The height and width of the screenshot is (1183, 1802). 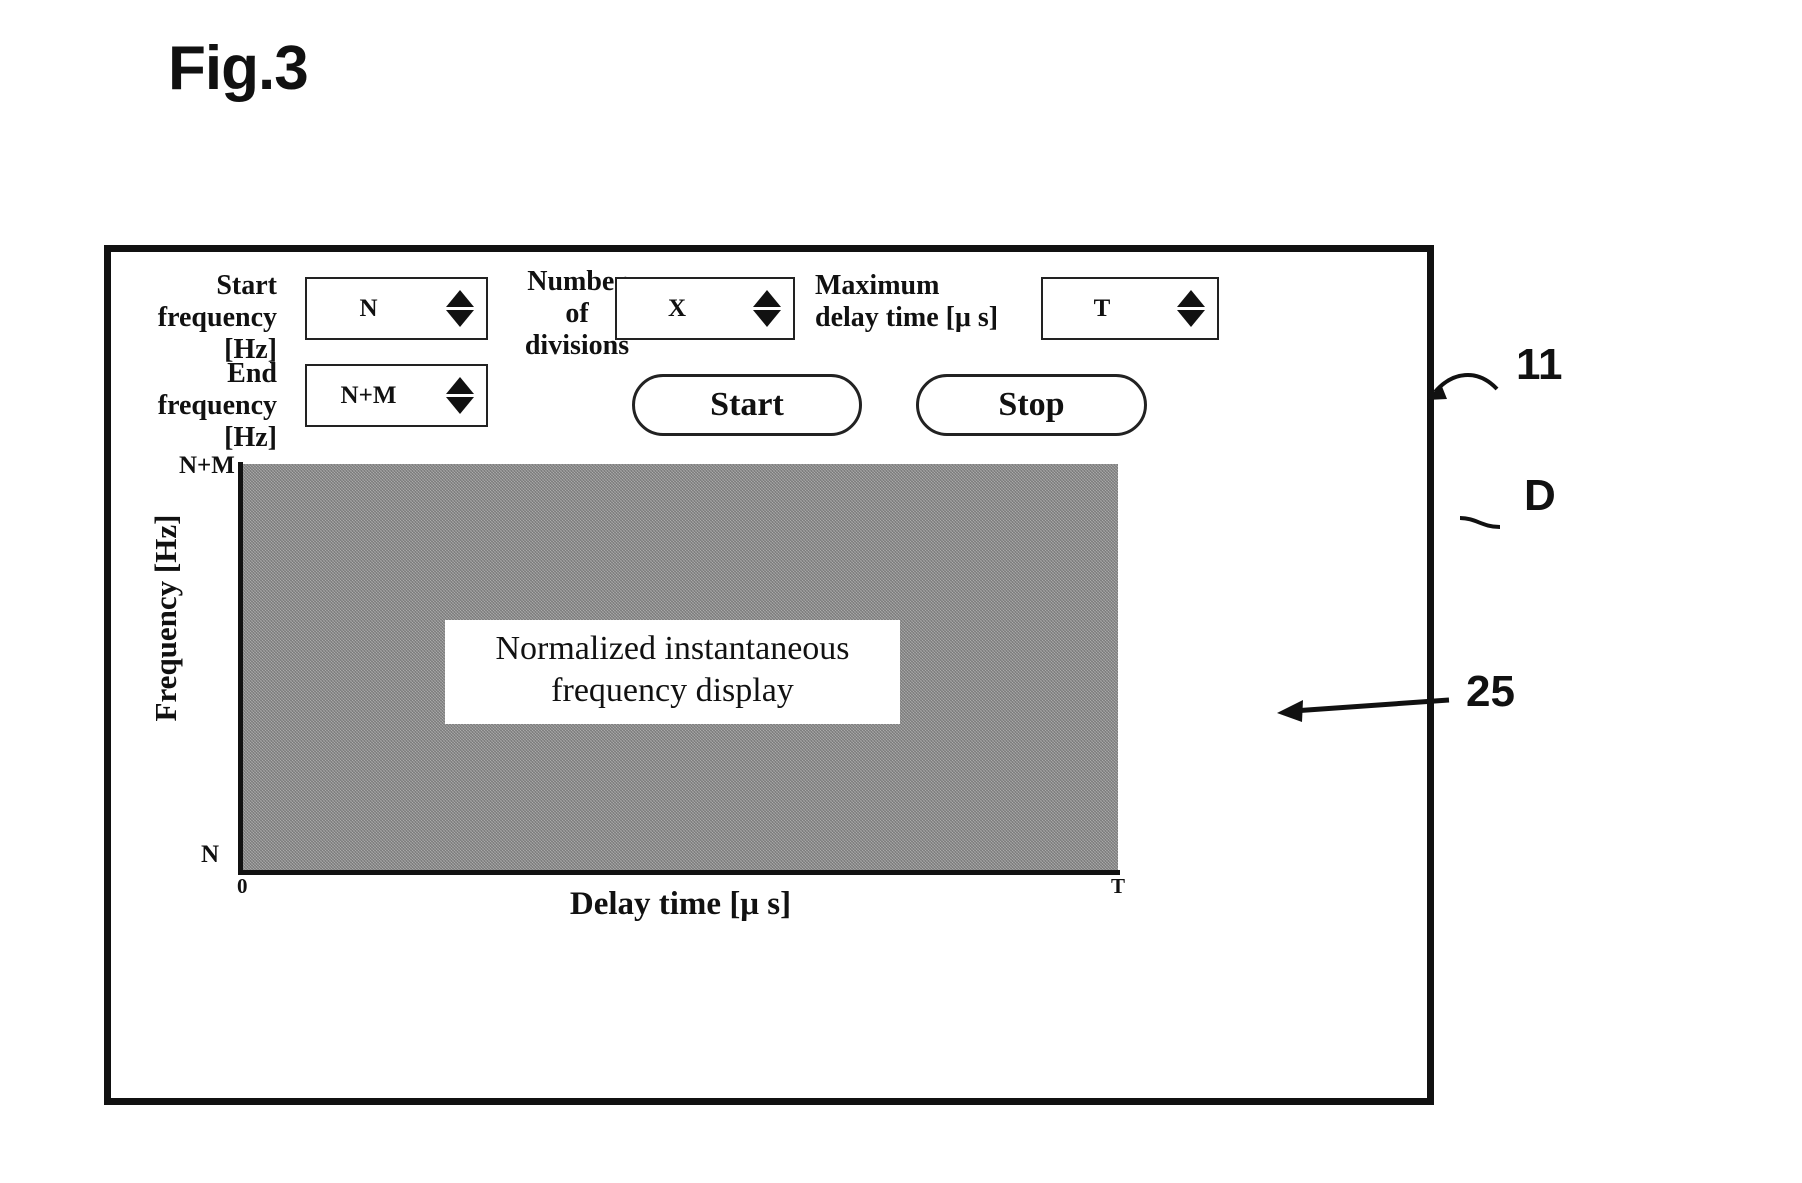 What do you see at coordinates (217, 405) in the screenshot?
I see `end-frequency-label: End frequency [Hz]` at bounding box center [217, 405].